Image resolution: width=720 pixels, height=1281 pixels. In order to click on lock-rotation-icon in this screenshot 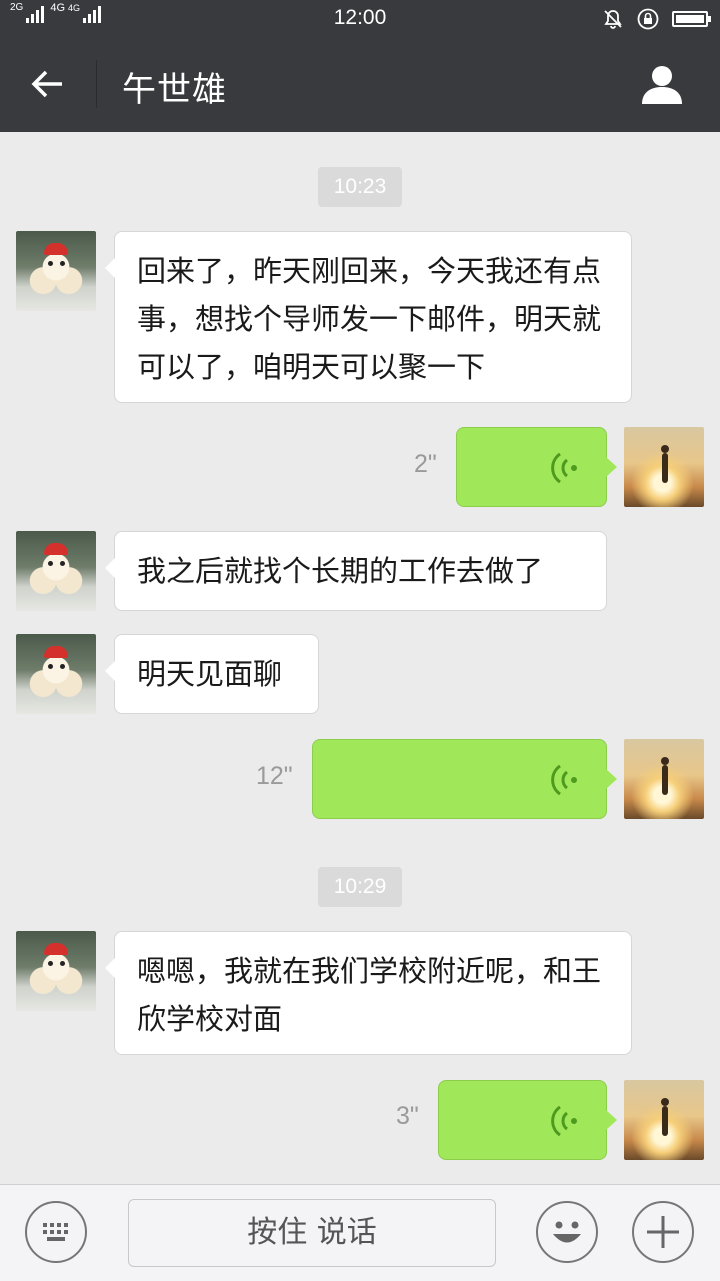, I will do `click(648, 19)`.